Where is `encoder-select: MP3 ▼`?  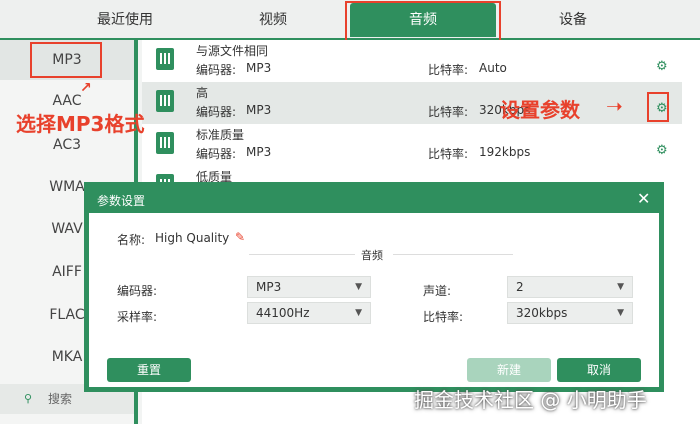 encoder-select: MP3 ▼ is located at coordinates (309, 287).